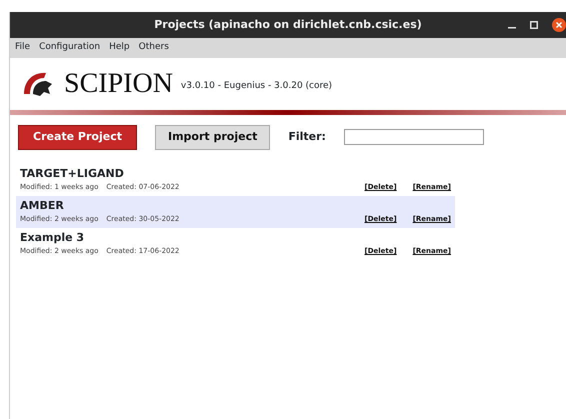 The height and width of the screenshot is (419, 566). Describe the element at coordinates (153, 48) in the screenshot. I see `menu-item: Others` at that location.